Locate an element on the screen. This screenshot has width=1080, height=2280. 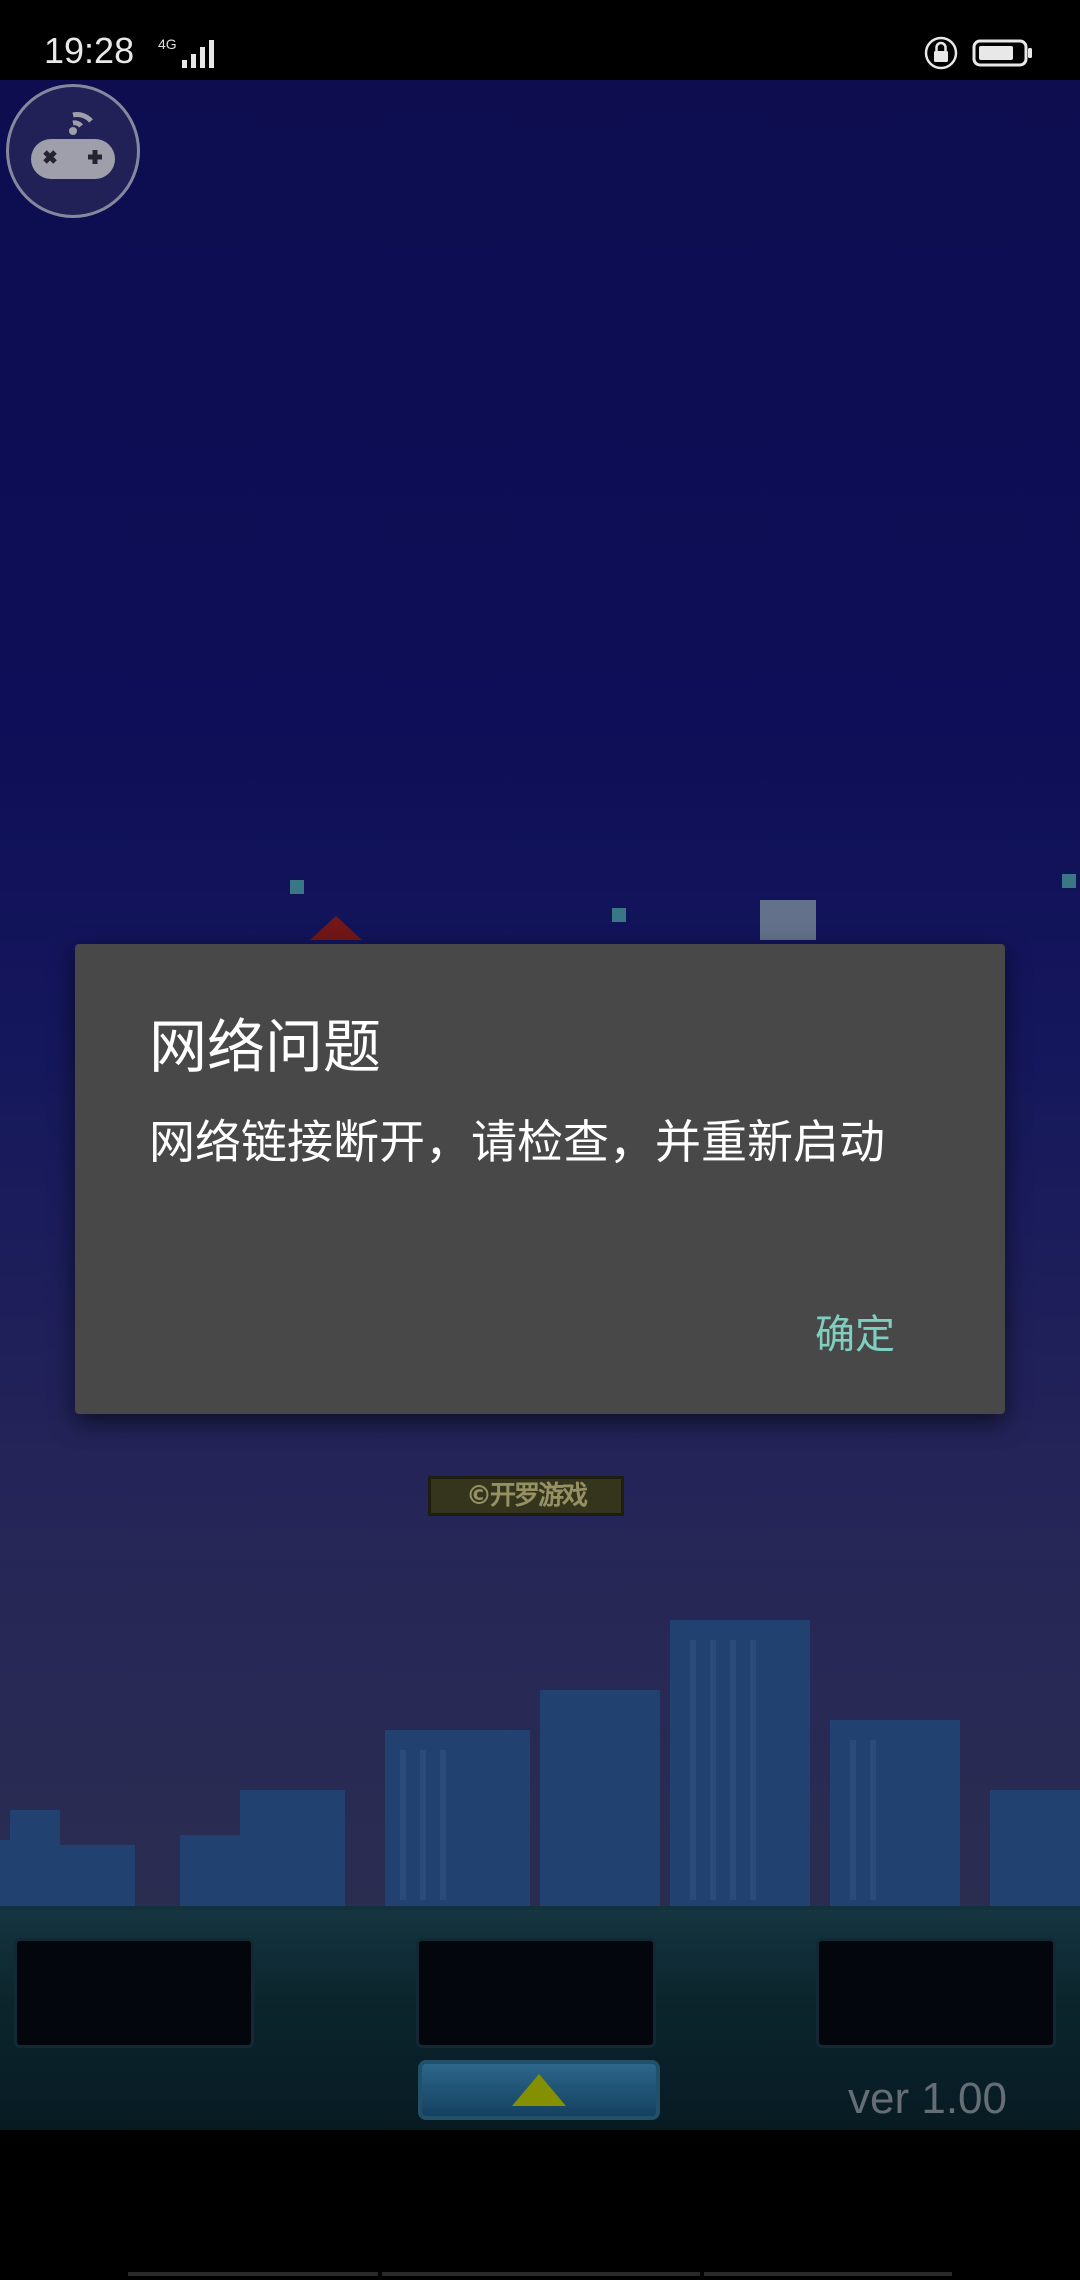
screen-lock-icon is located at coordinates (941, 53).